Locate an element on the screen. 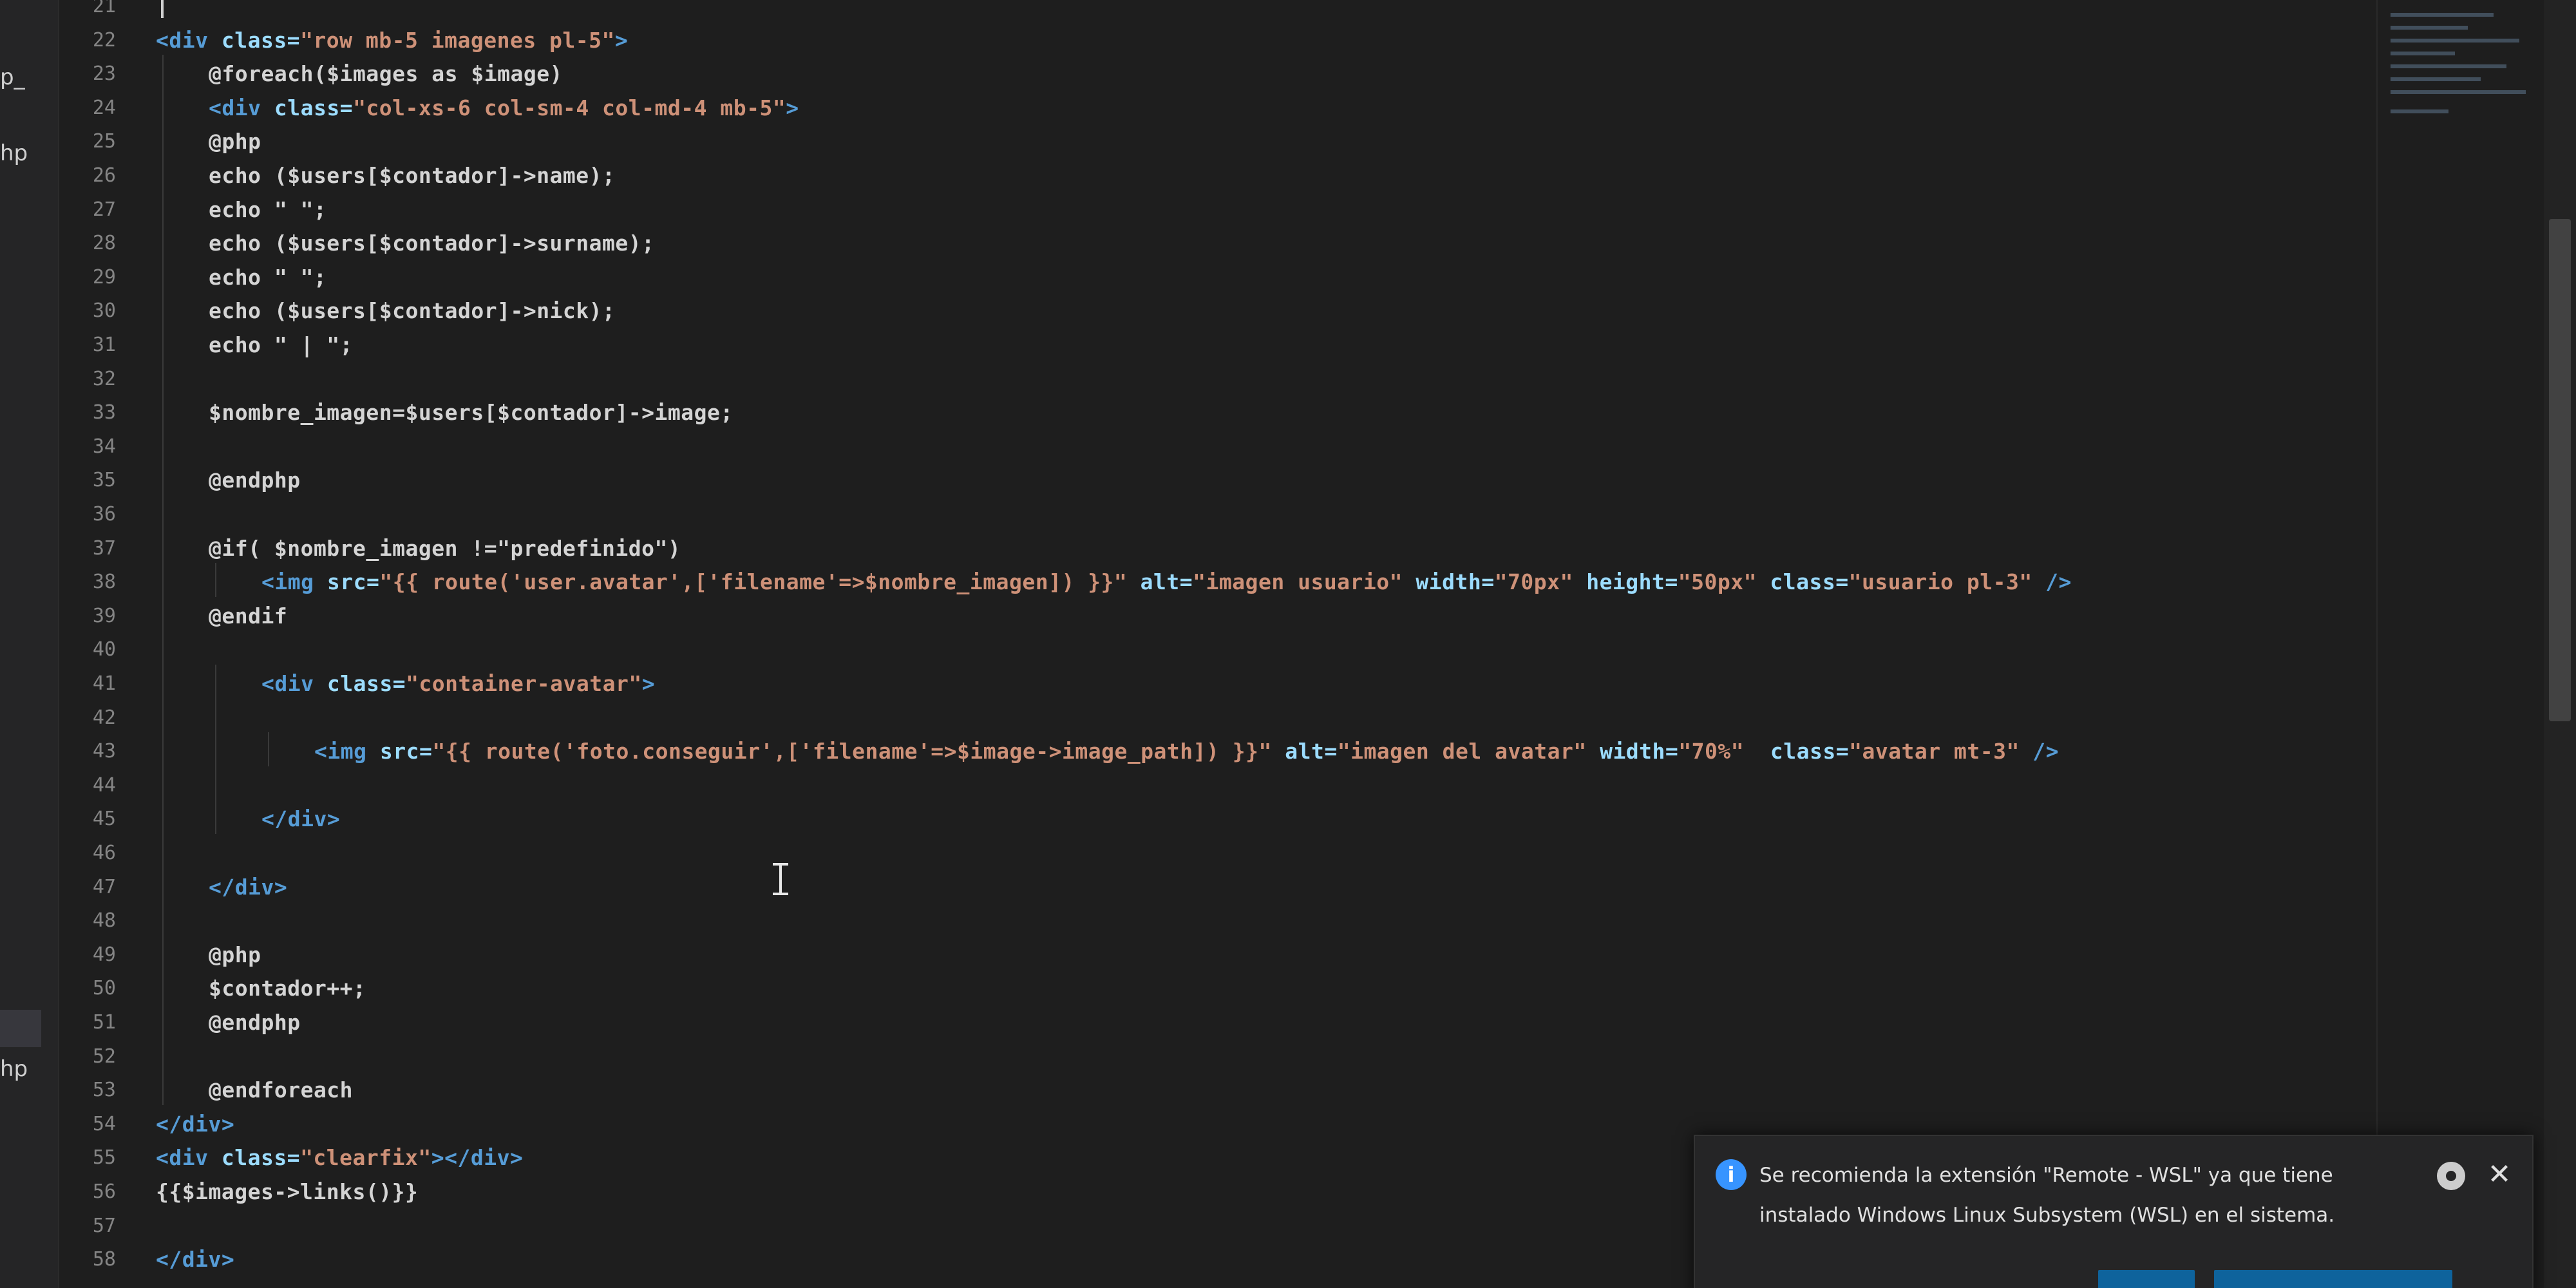 The height and width of the screenshot is (1288, 2576). code-line: 37 @if( $nombre_imagen !="predefinido") is located at coordinates (1217, 548).